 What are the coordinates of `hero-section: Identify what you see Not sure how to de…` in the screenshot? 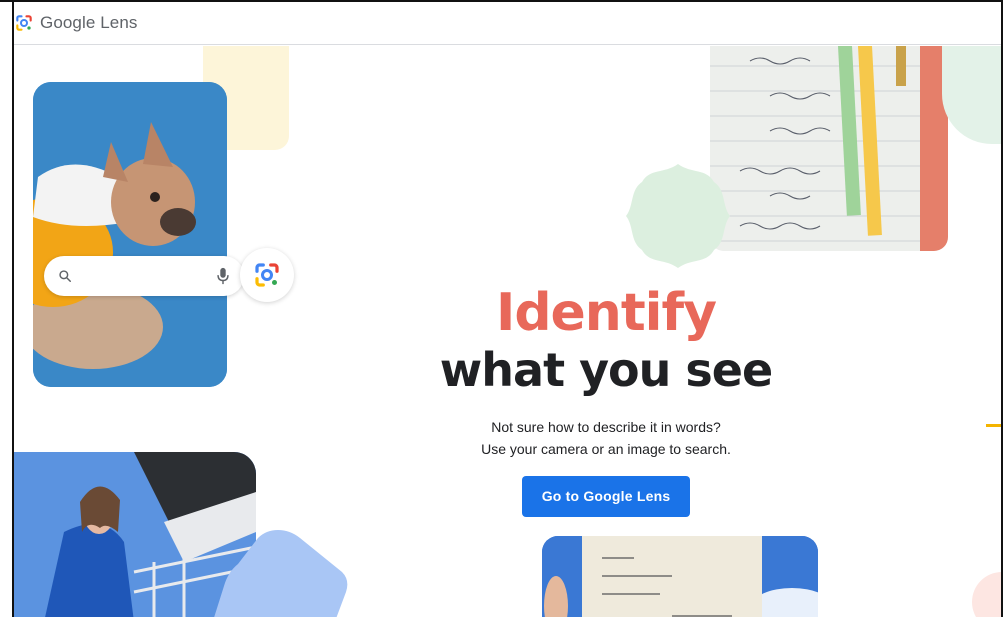 It's located at (606, 400).